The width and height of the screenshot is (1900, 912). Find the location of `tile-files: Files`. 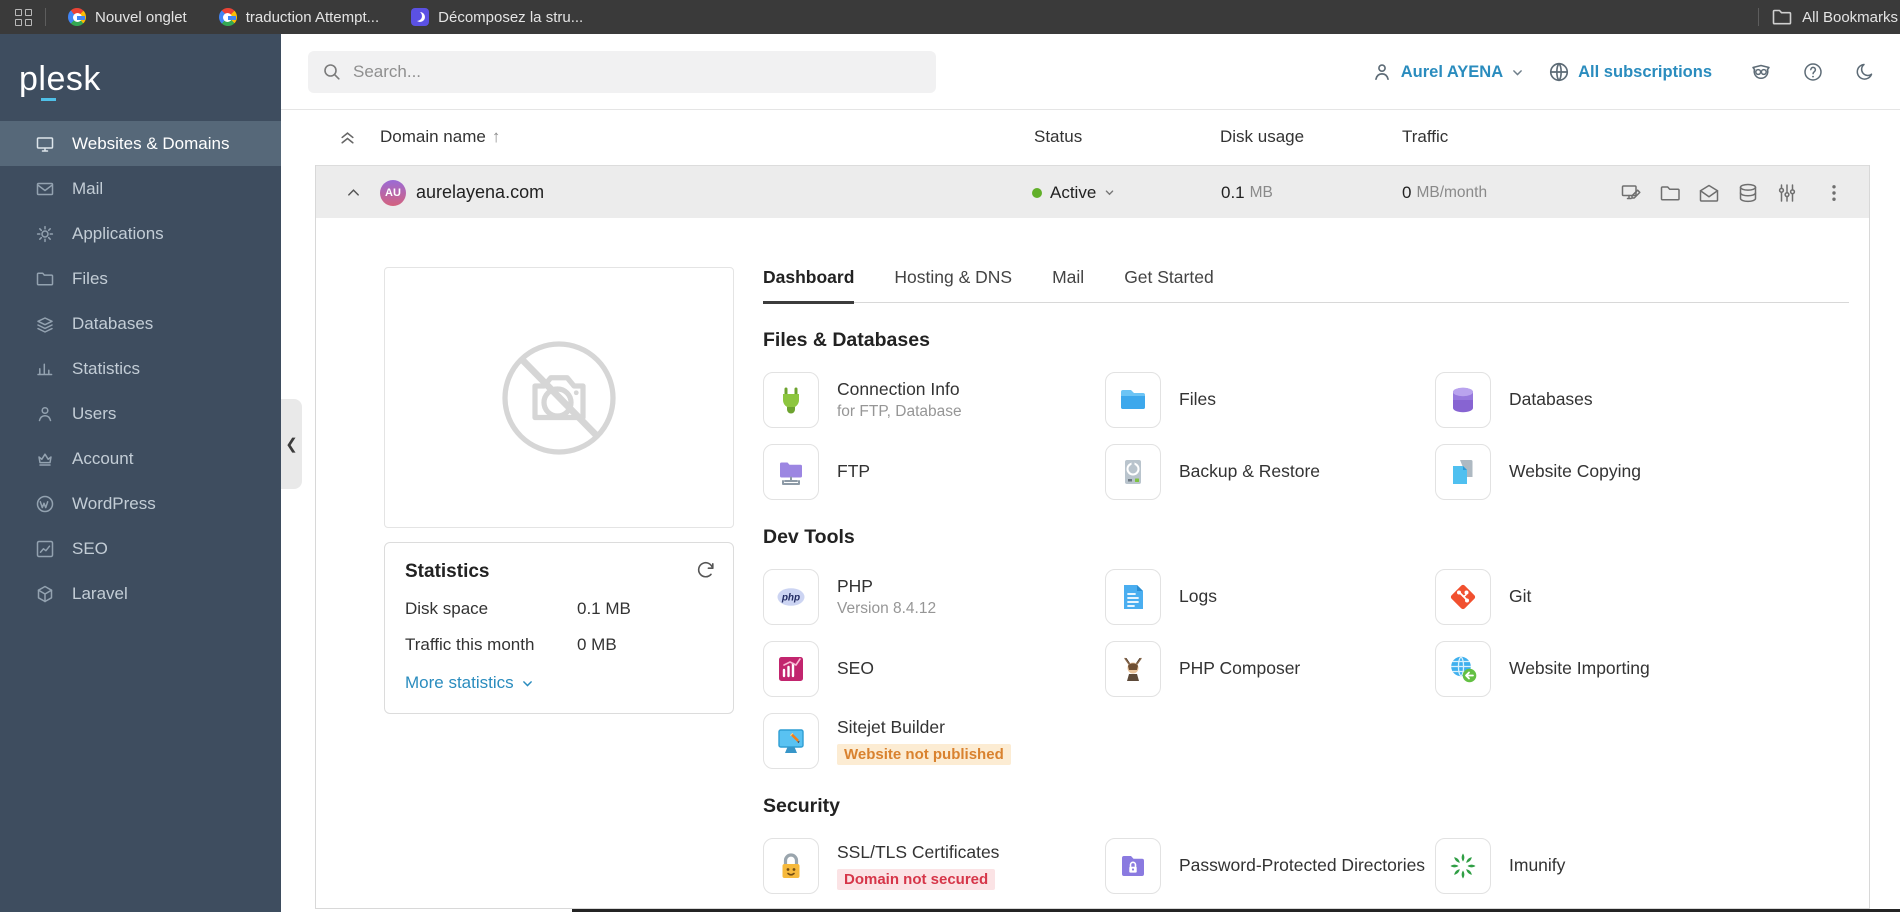

tile-files: Files is located at coordinates (1270, 400).